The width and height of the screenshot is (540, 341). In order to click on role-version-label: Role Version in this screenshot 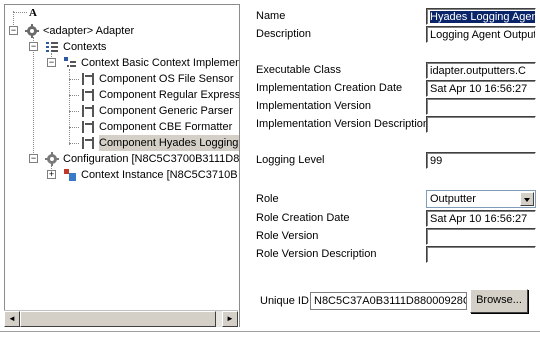, I will do `click(287, 236)`.